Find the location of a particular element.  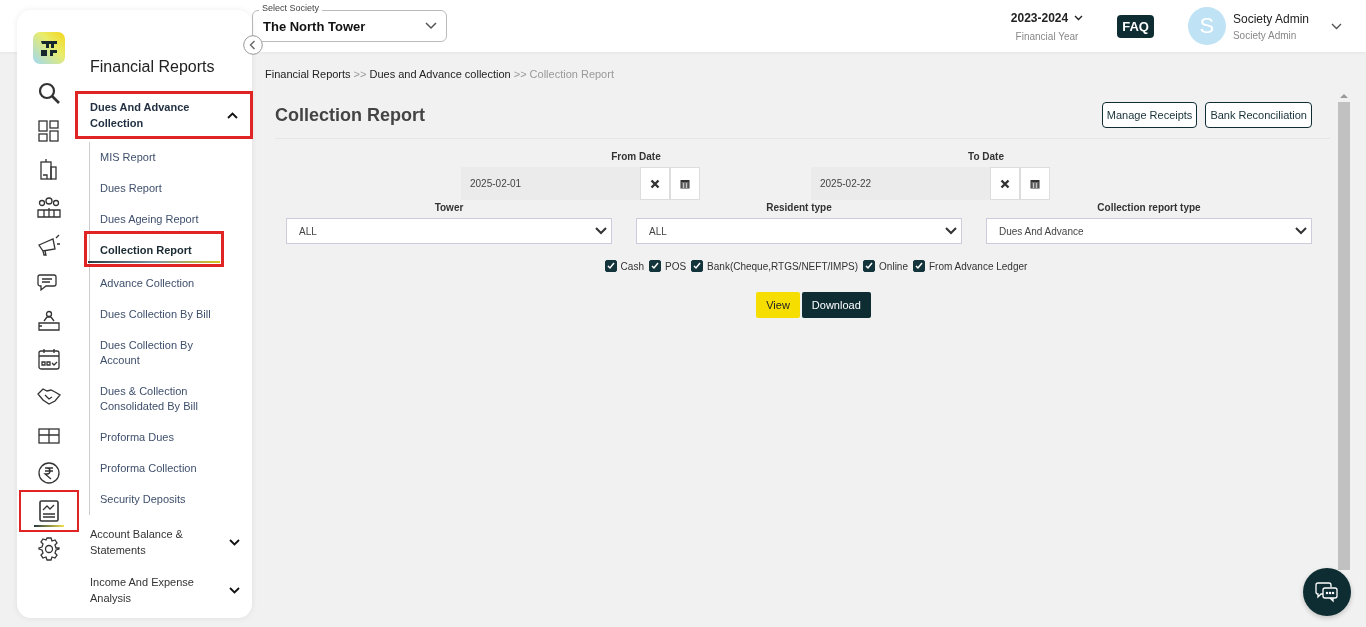

menu-group: Dues And Advance Collection is located at coordinates (164, 115).